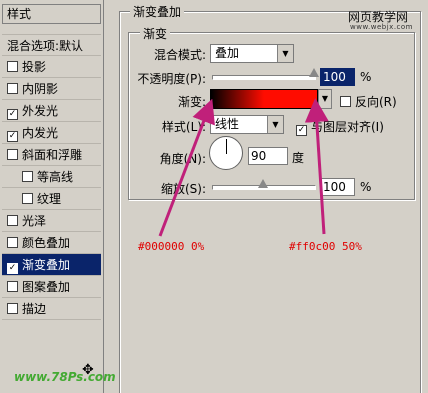 The image size is (428, 393). Describe the element at coordinates (171, 246) in the screenshot. I see `annotation-start-color: #000000 0%` at that location.